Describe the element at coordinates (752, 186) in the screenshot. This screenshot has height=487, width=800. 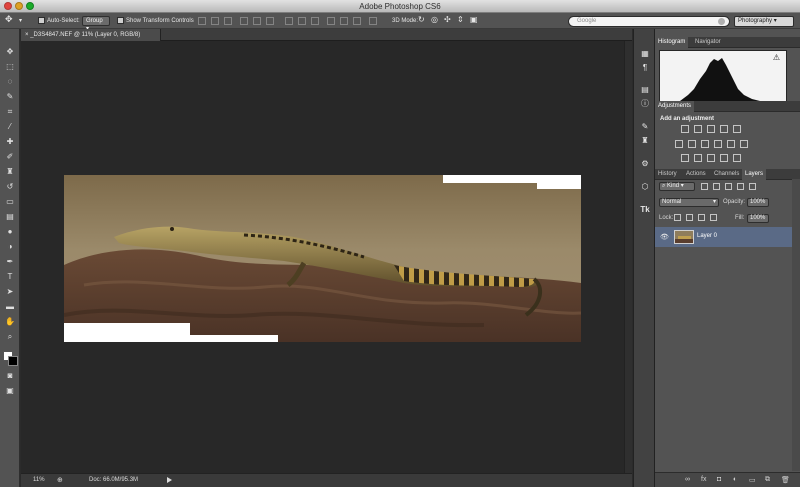
I see `filter-smart-object-icon` at that location.